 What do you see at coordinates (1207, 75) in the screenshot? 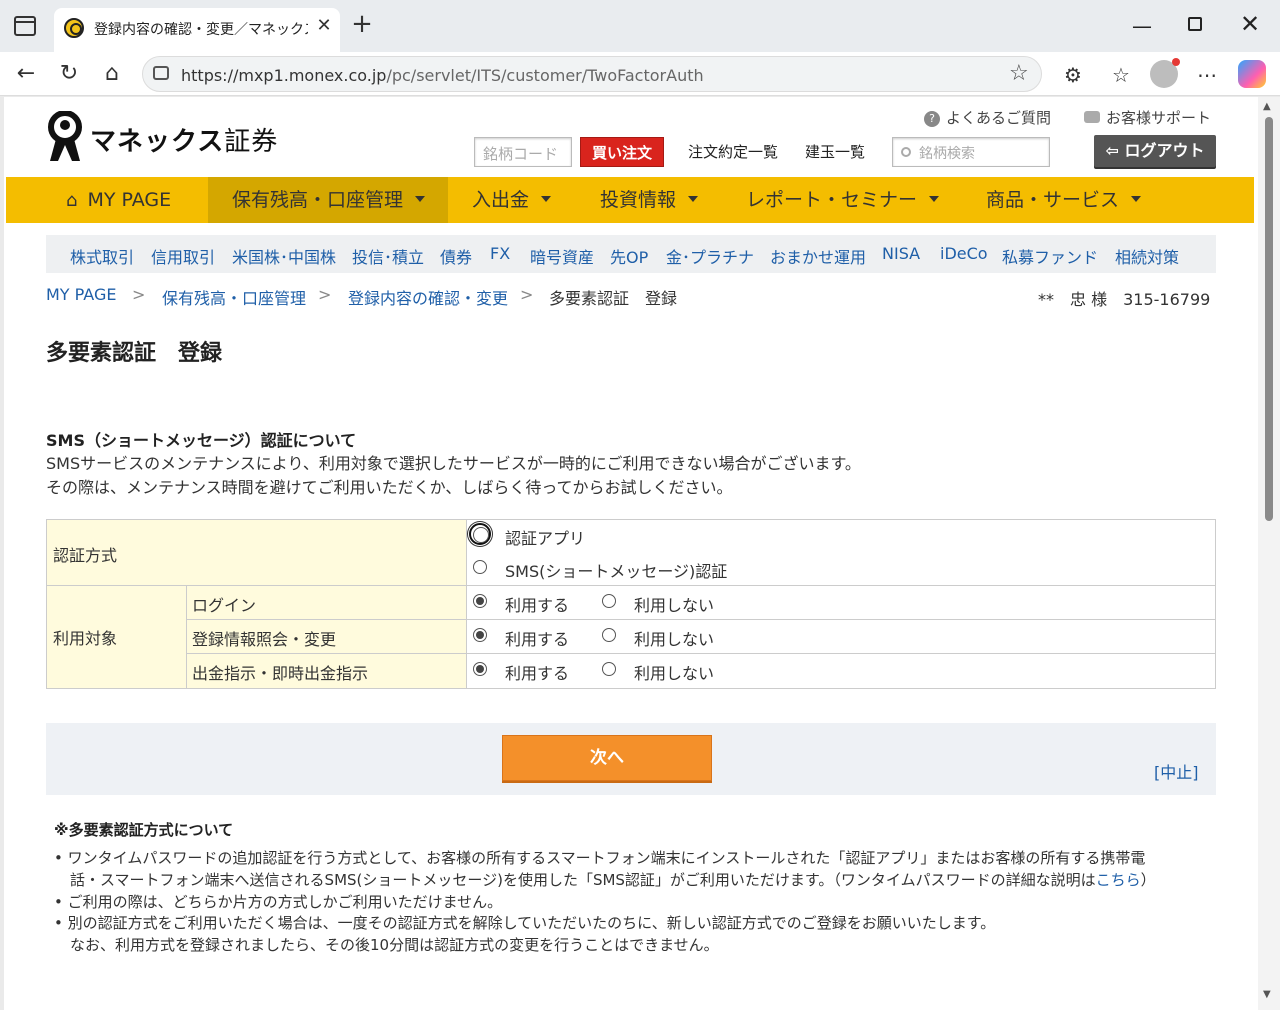
I see `more-menu-icon: ⋯` at bounding box center [1207, 75].